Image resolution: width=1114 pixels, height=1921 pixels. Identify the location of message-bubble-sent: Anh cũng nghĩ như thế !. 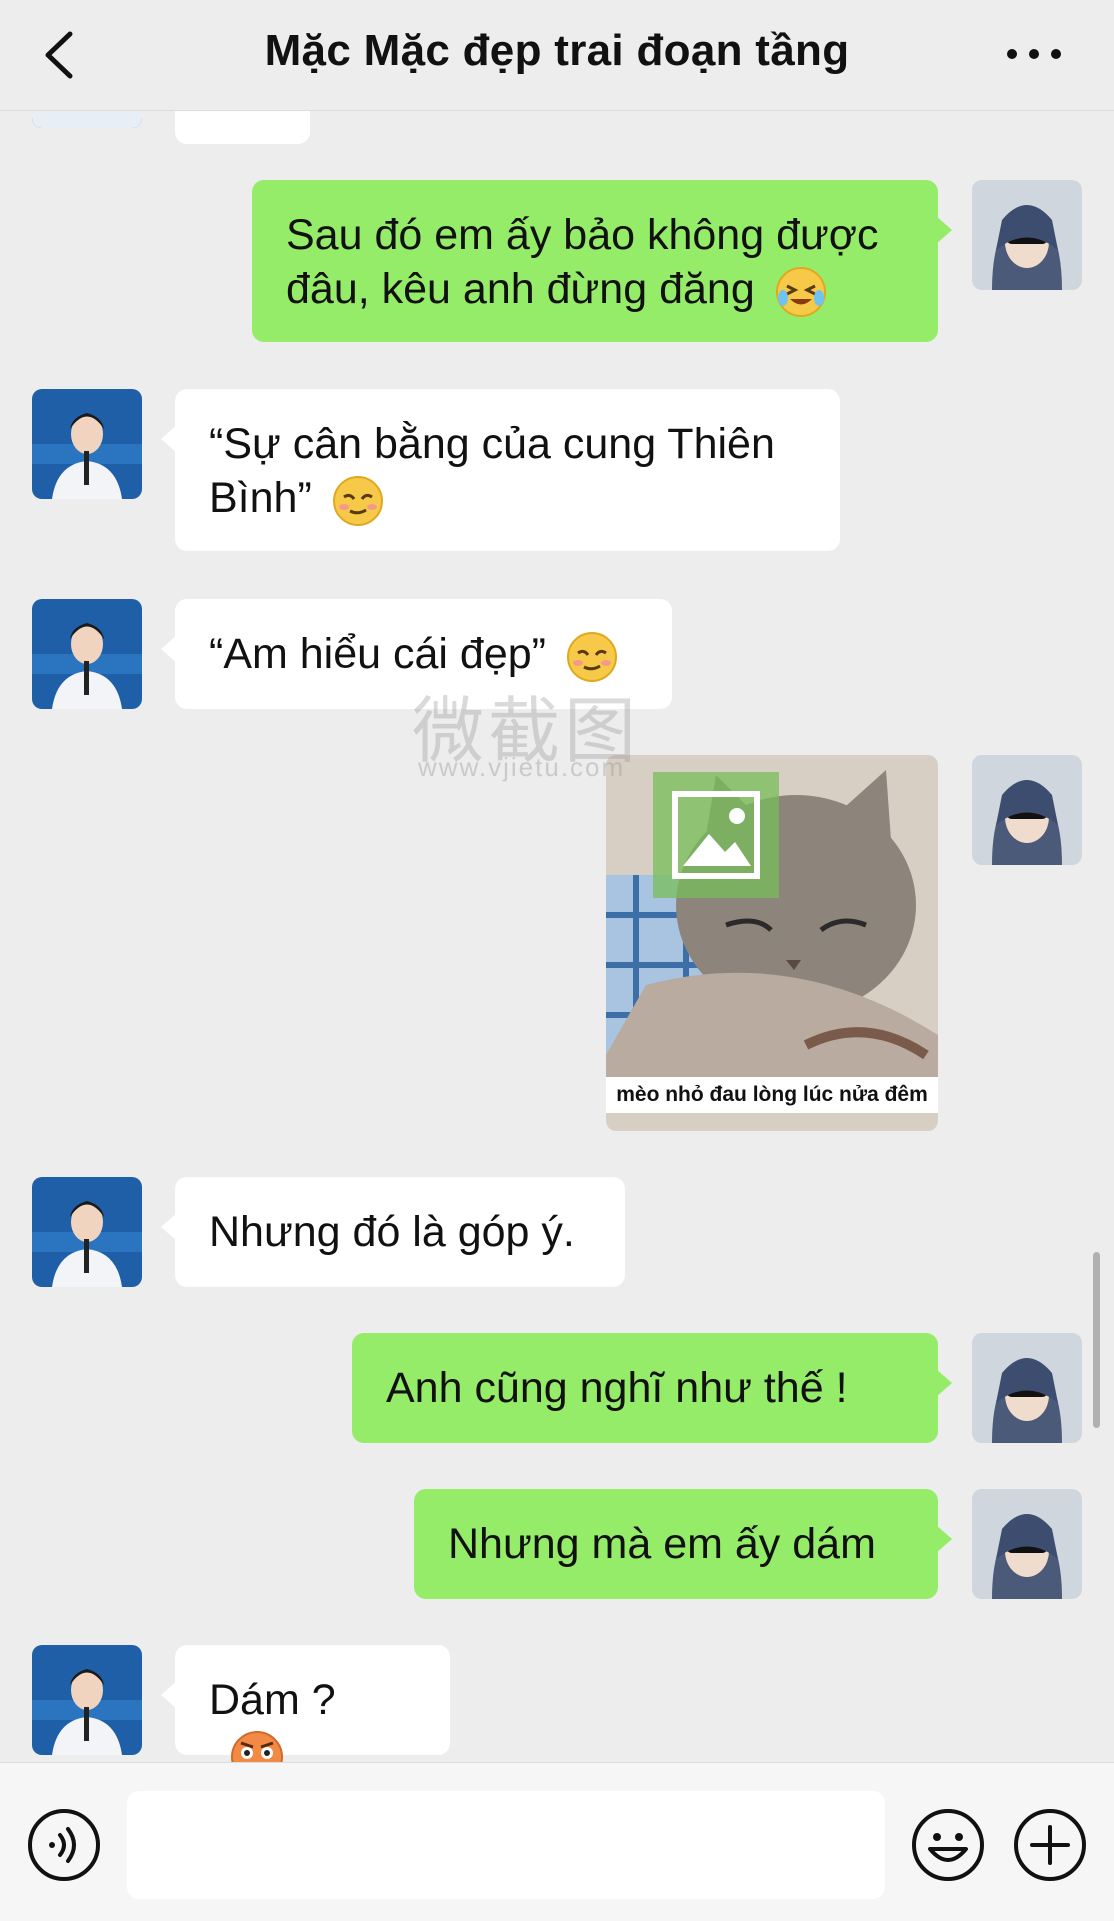
(652, 1388).